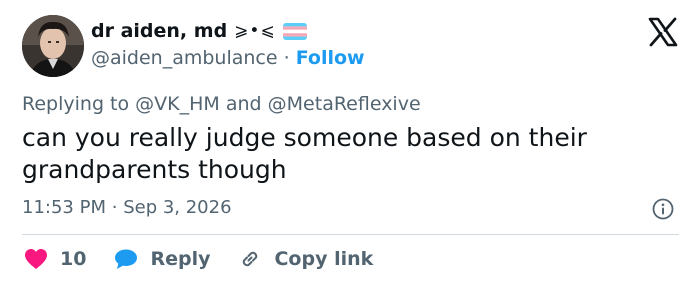 The width and height of the screenshot is (700, 287). Describe the element at coordinates (180, 259) in the screenshot. I see `reply-label: Reply` at that location.